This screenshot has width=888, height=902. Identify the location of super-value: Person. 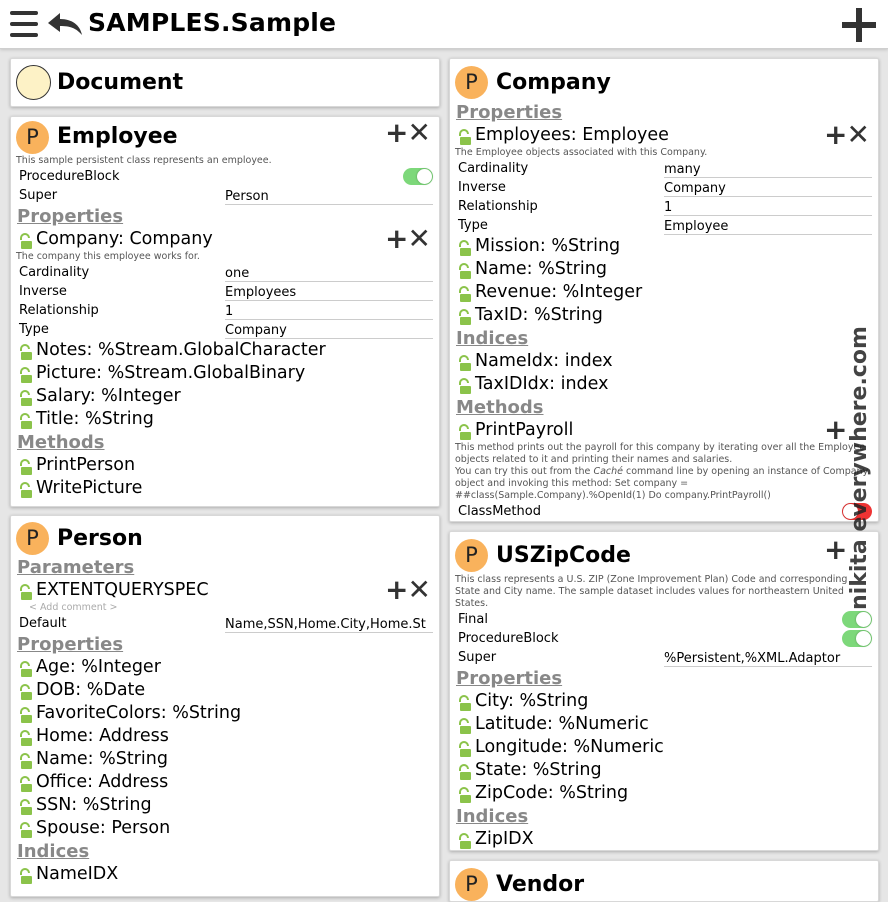
(329, 197).